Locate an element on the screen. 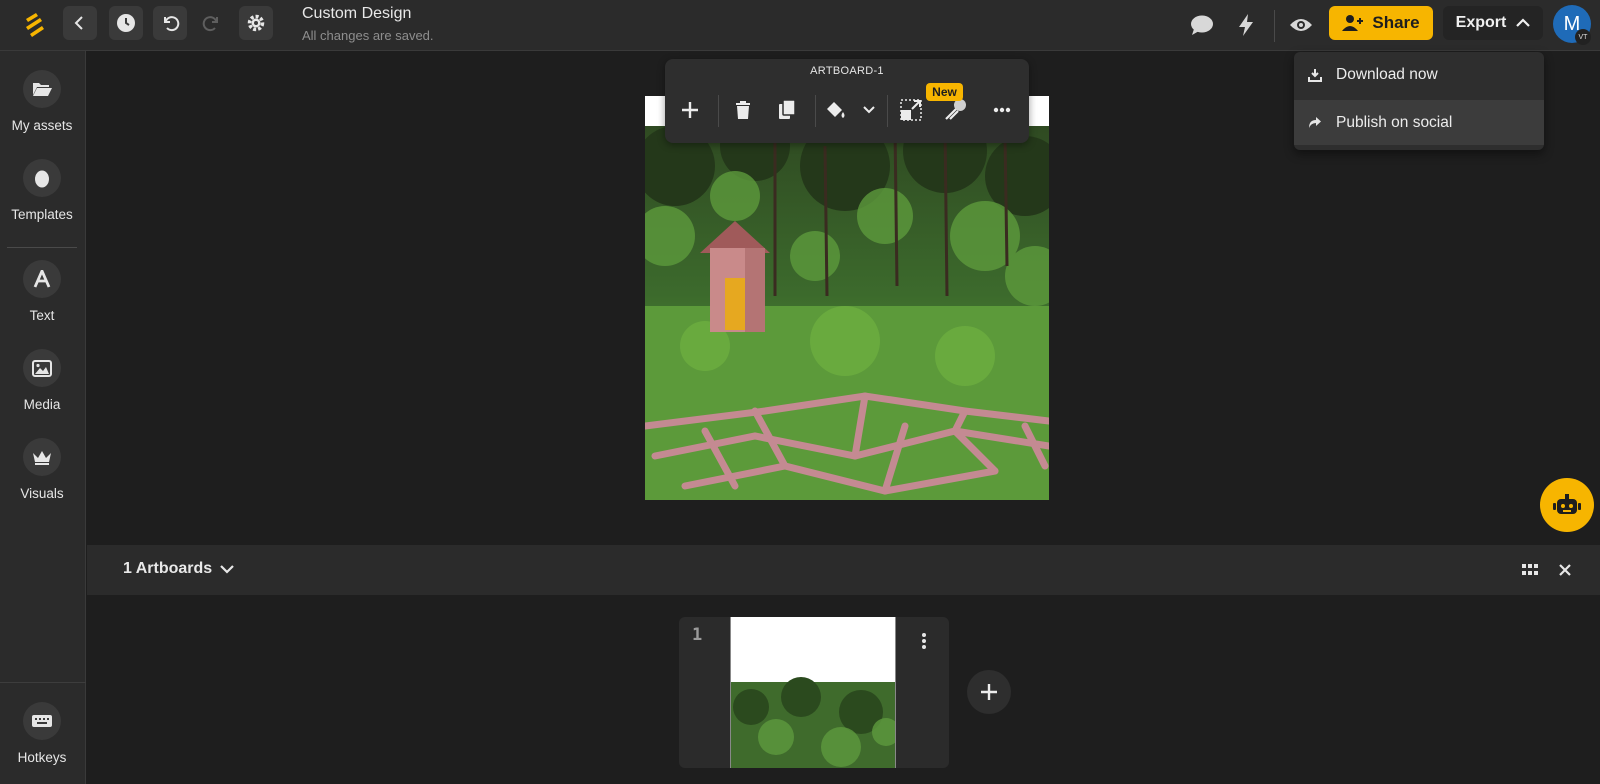  sidebar-item-label: Text is located at coordinates (42, 315).